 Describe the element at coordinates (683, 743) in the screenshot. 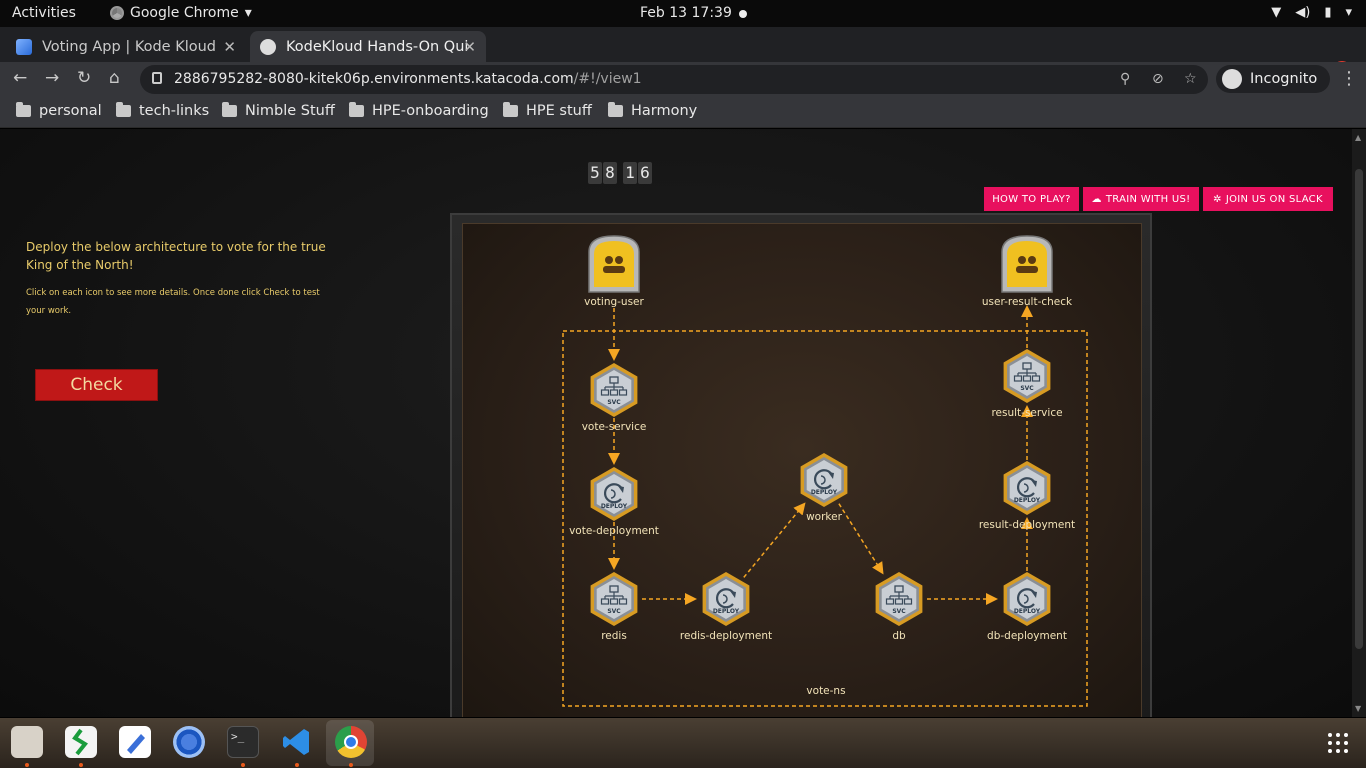

I see `ubuntu-dock: >_` at that location.